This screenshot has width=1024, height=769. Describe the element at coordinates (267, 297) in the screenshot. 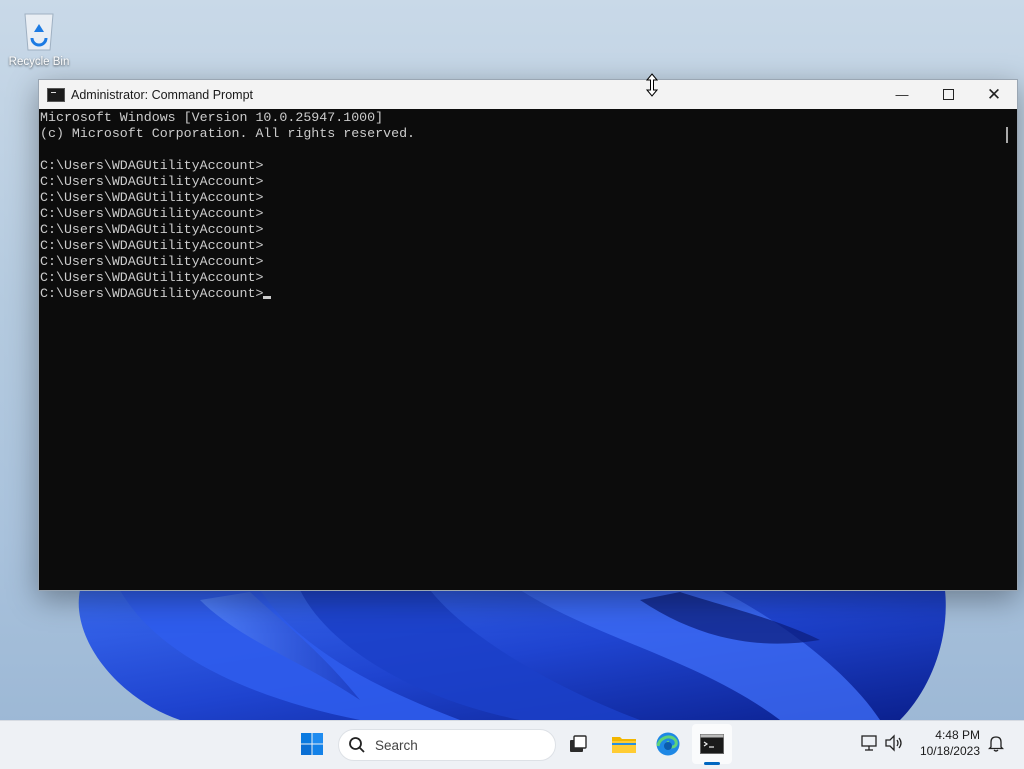

I see `text-cursor` at that location.